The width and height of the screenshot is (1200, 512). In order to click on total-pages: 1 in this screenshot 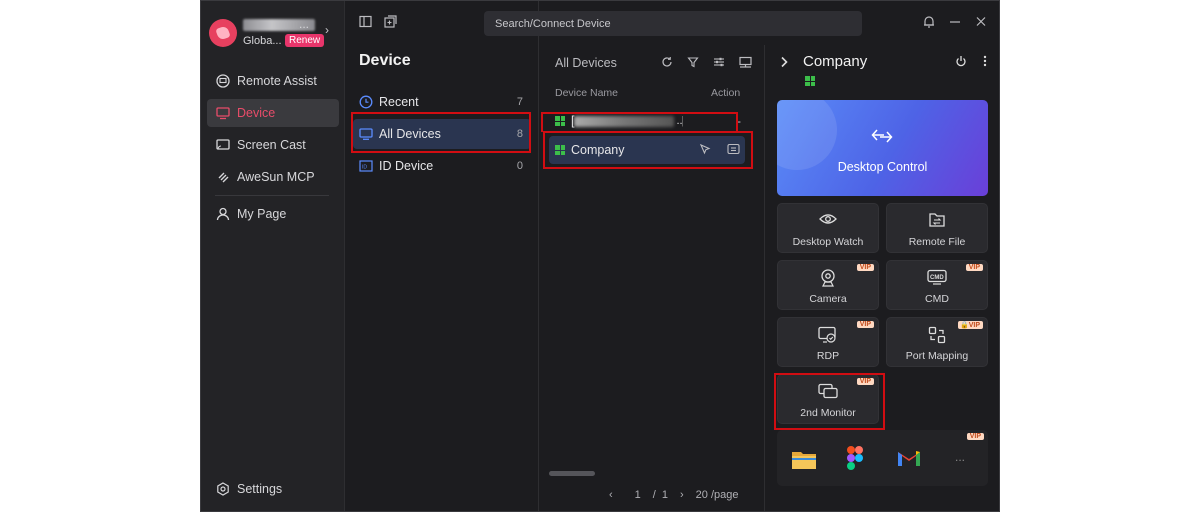, I will do `click(664, 495)`.